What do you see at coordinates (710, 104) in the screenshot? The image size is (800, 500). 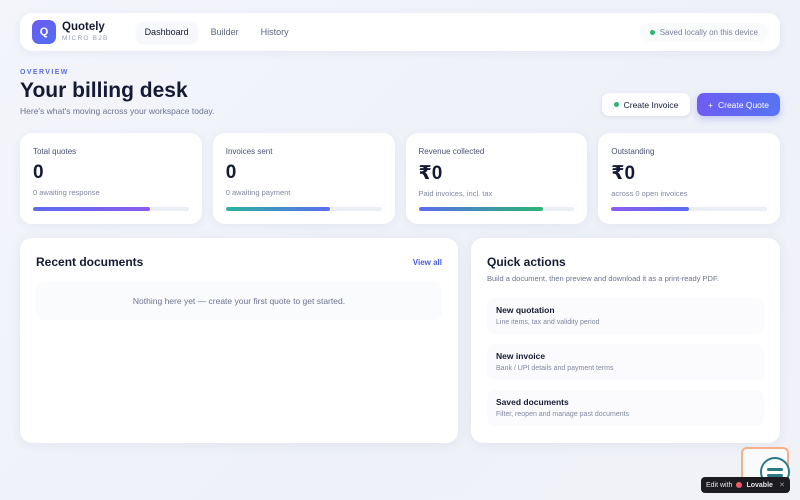 I see `plus-icon: +` at bounding box center [710, 104].